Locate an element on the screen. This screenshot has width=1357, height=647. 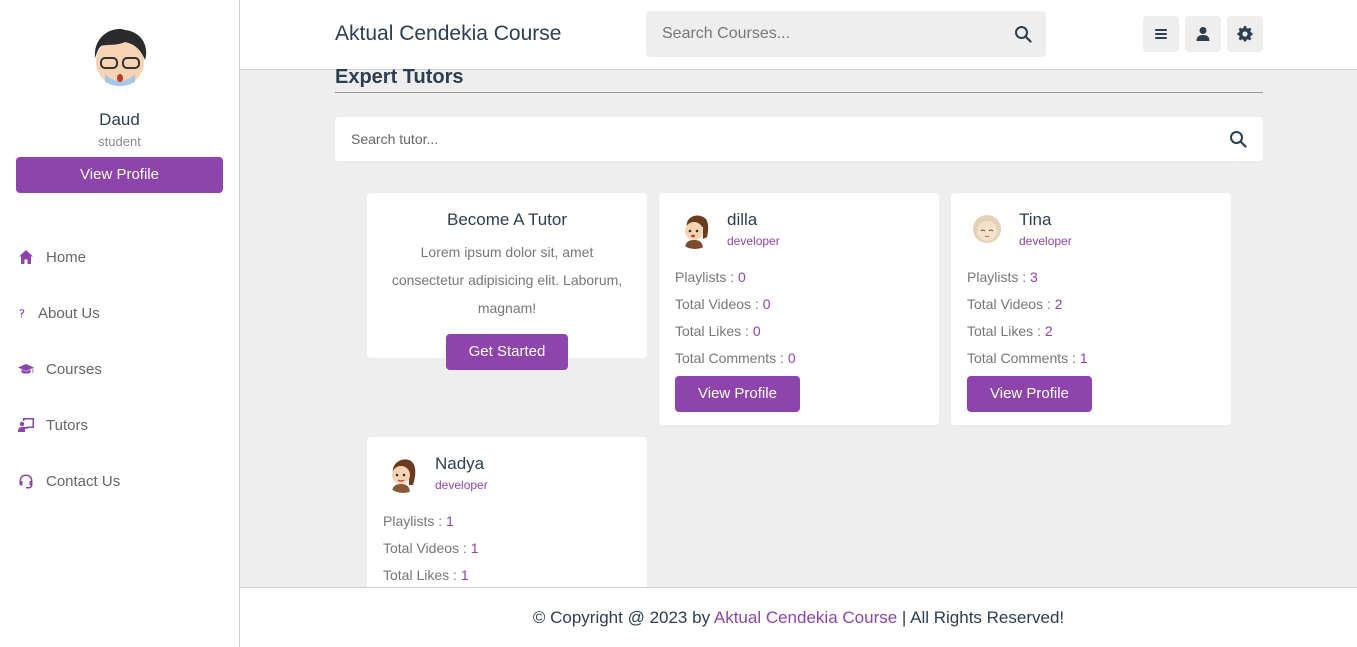
footer-copyright-suffix: | All Rights Reserved! is located at coordinates (981, 617).